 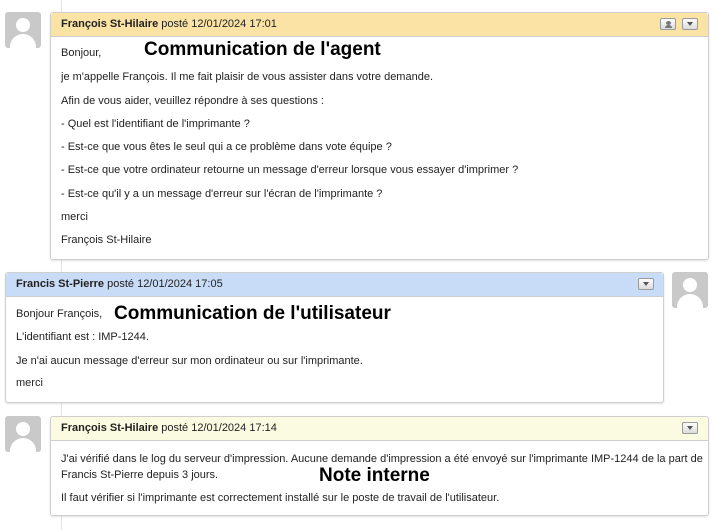 I want to click on user-info-button, so click(x=668, y=24).